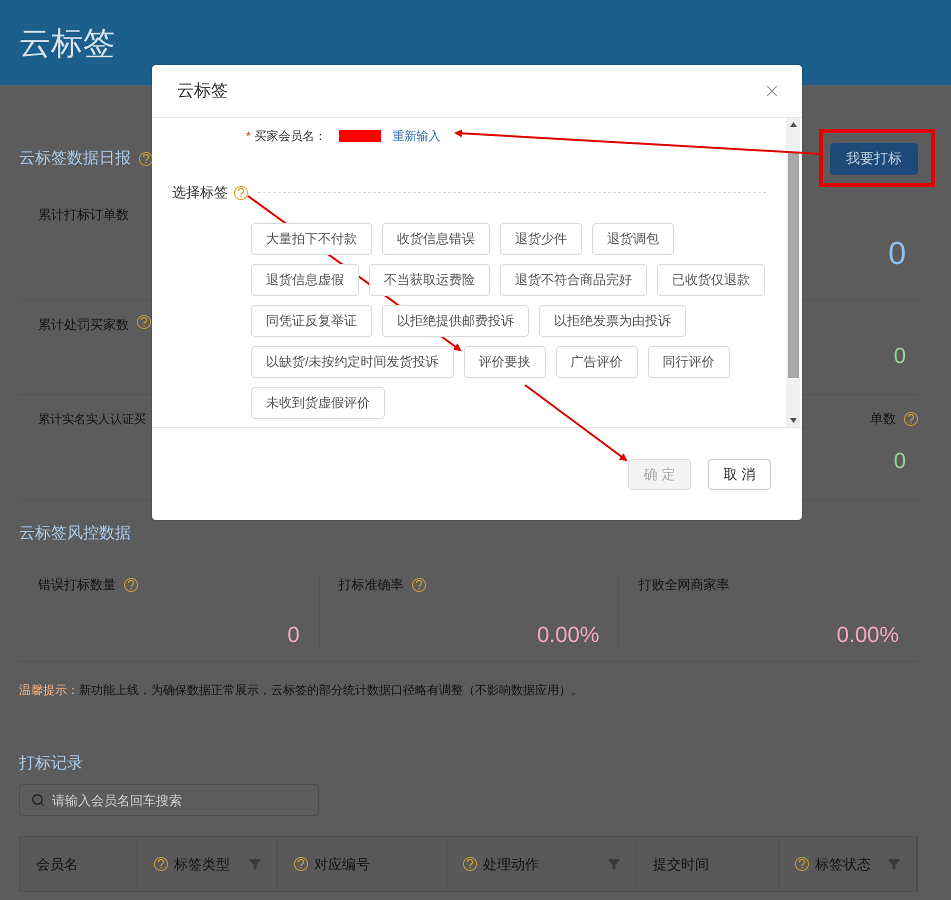 Image resolution: width=951 pixels, height=900 pixels. Describe the element at coordinates (883, 419) in the screenshot. I see `stat-label: 单数` at that location.